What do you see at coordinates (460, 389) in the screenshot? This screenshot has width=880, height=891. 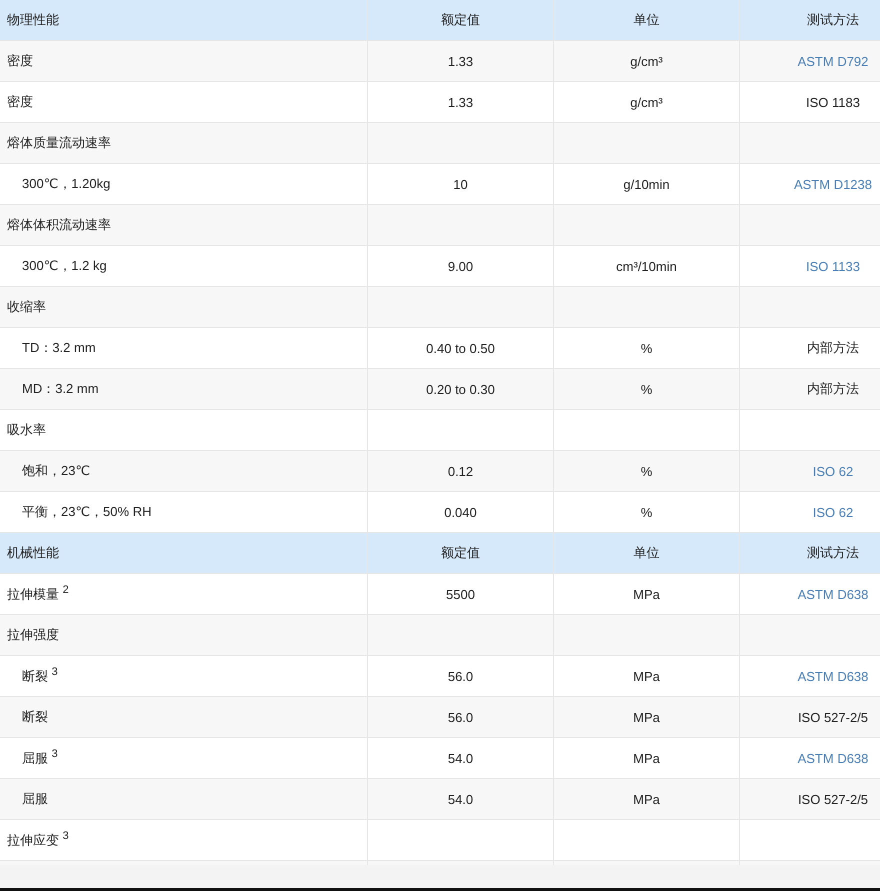 I see `value-text: 0.20 to 0.30` at bounding box center [460, 389].